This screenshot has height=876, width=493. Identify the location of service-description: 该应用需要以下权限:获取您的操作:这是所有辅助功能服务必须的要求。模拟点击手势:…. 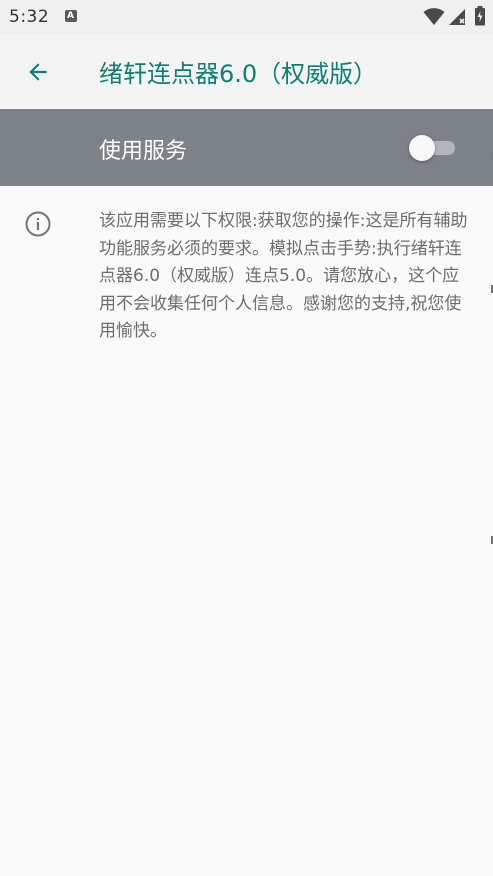
(283, 276).